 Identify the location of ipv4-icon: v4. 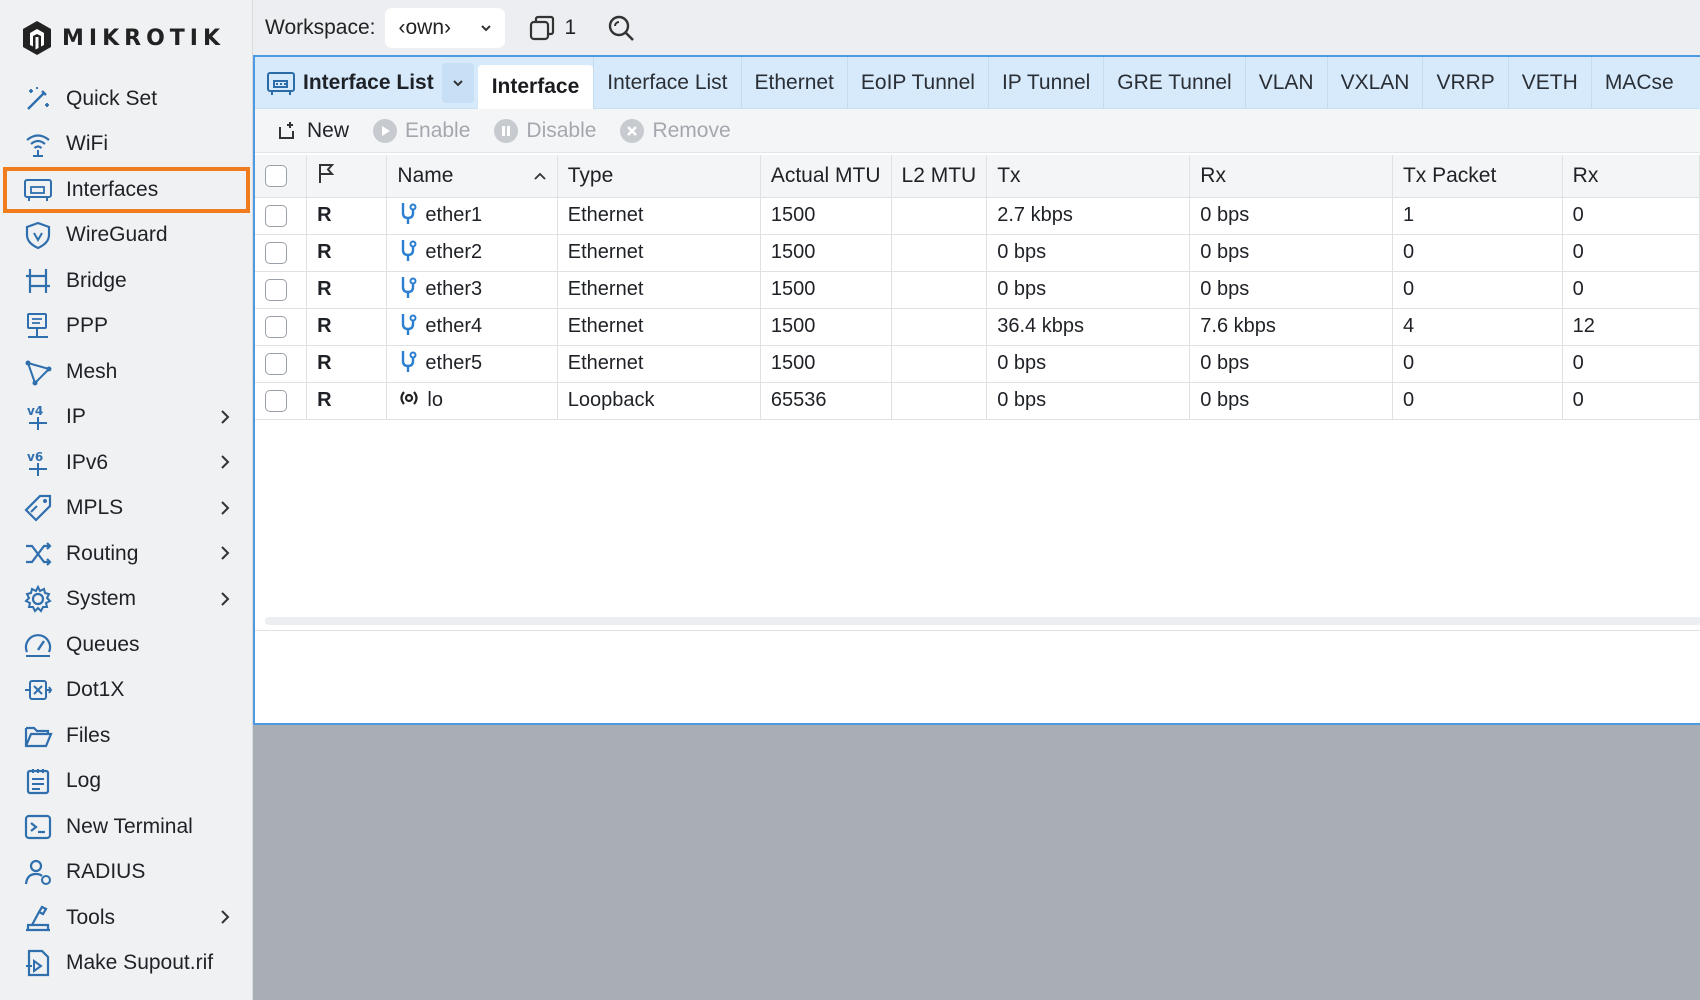
(38, 417).